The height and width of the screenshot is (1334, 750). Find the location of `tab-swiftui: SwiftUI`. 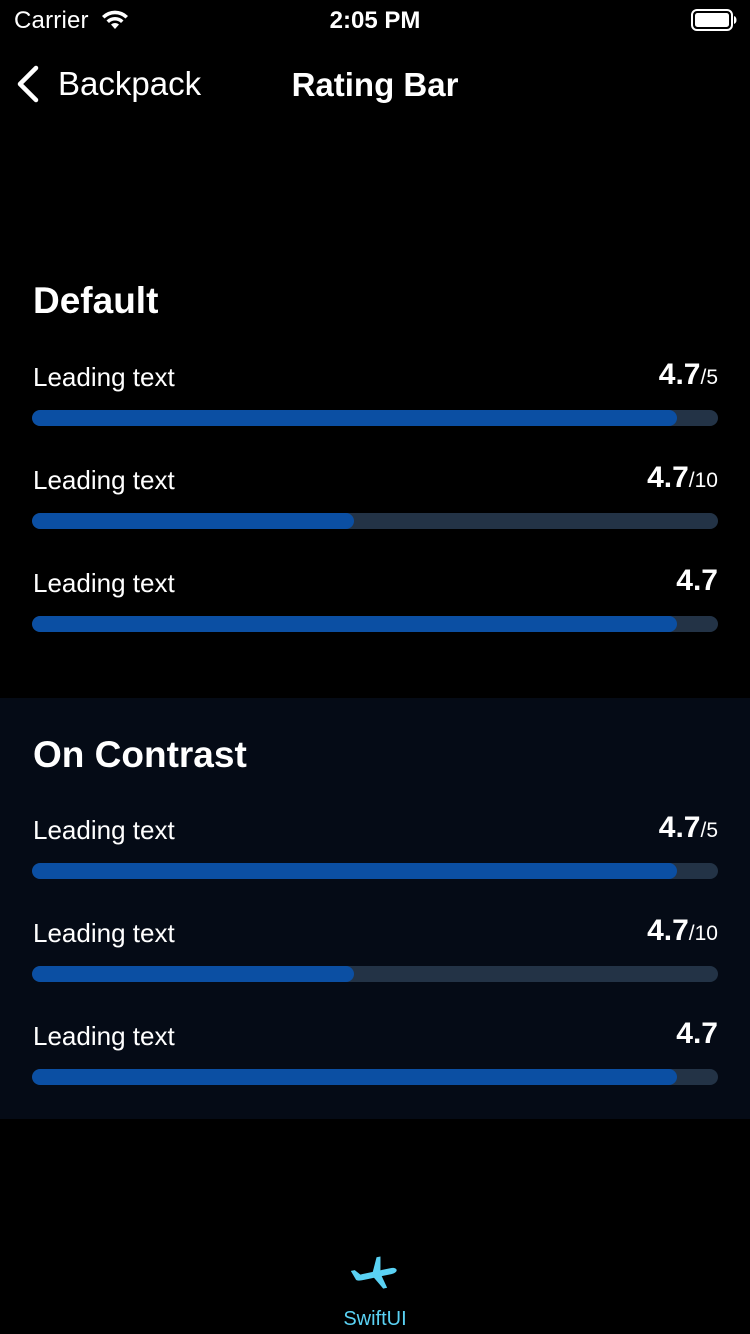

tab-swiftui: SwiftUI is located at coordinates (375, 1287).